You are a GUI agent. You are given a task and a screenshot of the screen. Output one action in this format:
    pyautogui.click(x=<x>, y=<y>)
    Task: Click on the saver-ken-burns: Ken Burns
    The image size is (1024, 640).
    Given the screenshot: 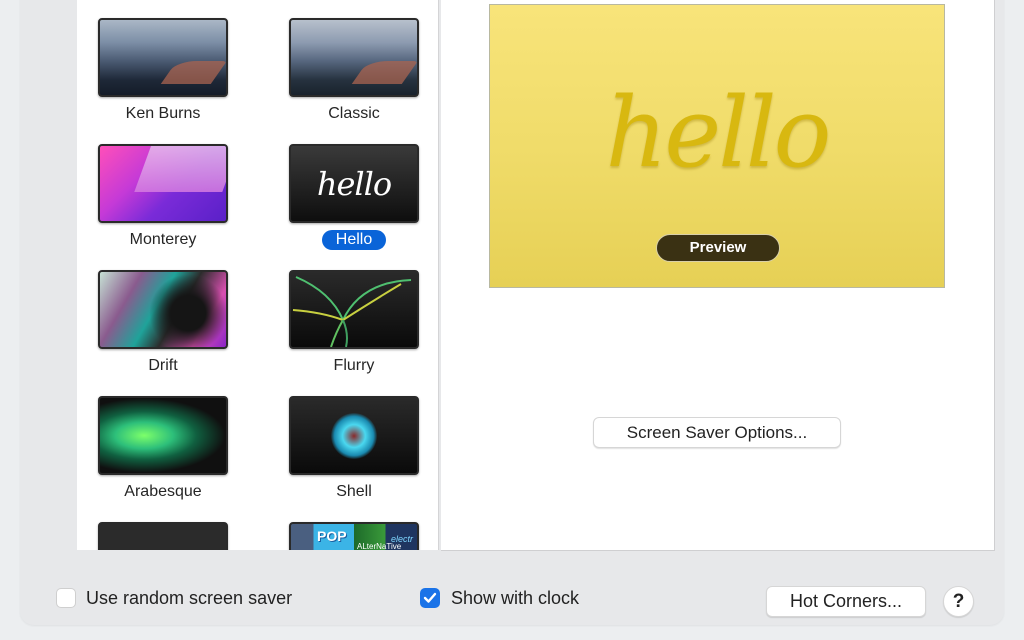 What is the action you would take?
    pyautogui.click(x=163, y=71)
    